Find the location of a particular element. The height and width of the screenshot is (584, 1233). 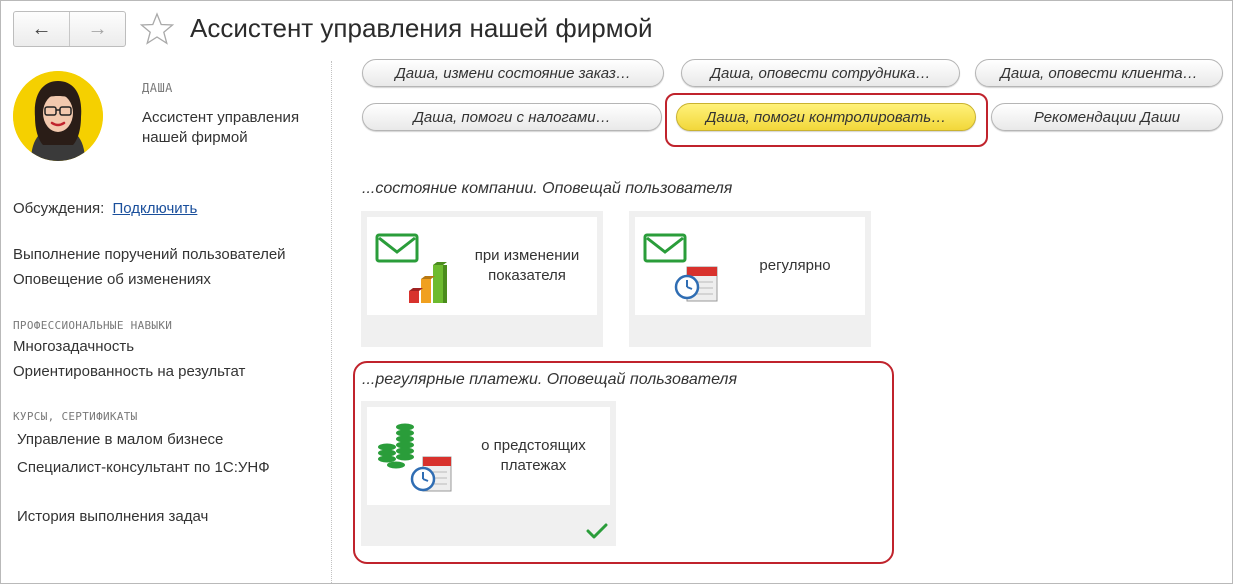

skill-item: Многозадачность is located at coordinates (74, 346).